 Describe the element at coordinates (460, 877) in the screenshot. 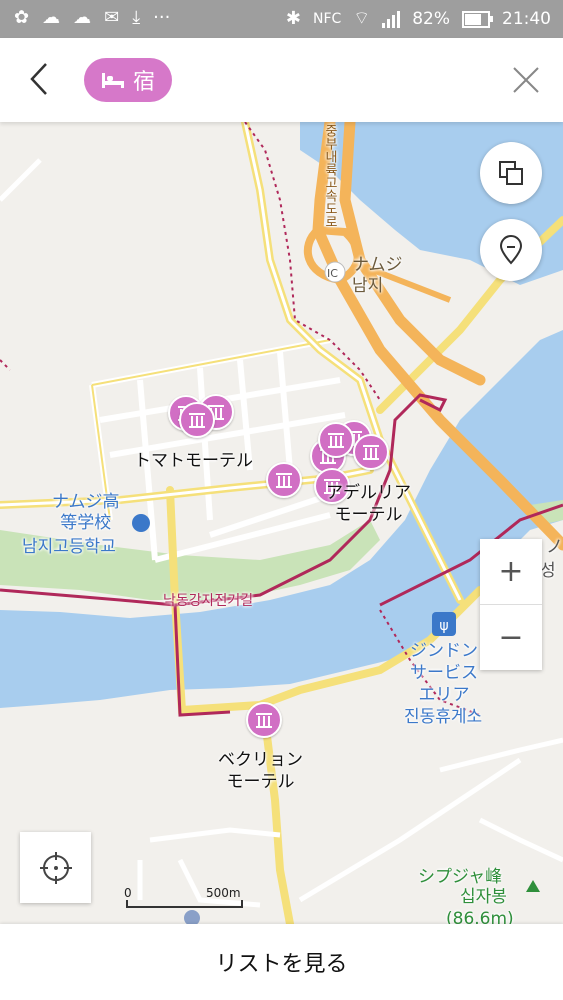

I see `peak-label-ja: シプジャ峰` at that location.